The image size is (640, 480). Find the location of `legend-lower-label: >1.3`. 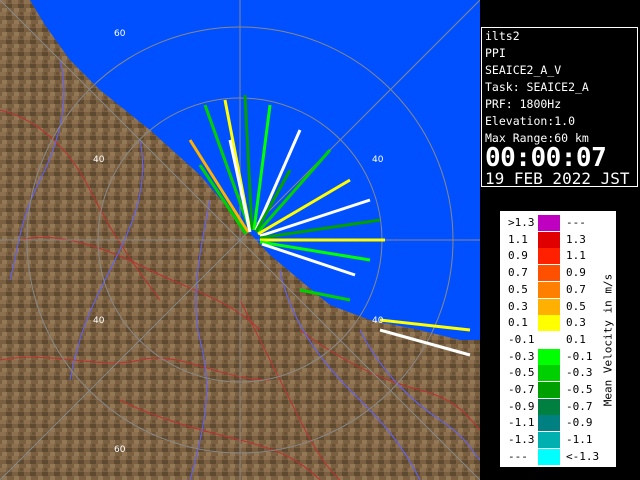

legend-lower-label: >1.3 is located at coordinates (521, 222).